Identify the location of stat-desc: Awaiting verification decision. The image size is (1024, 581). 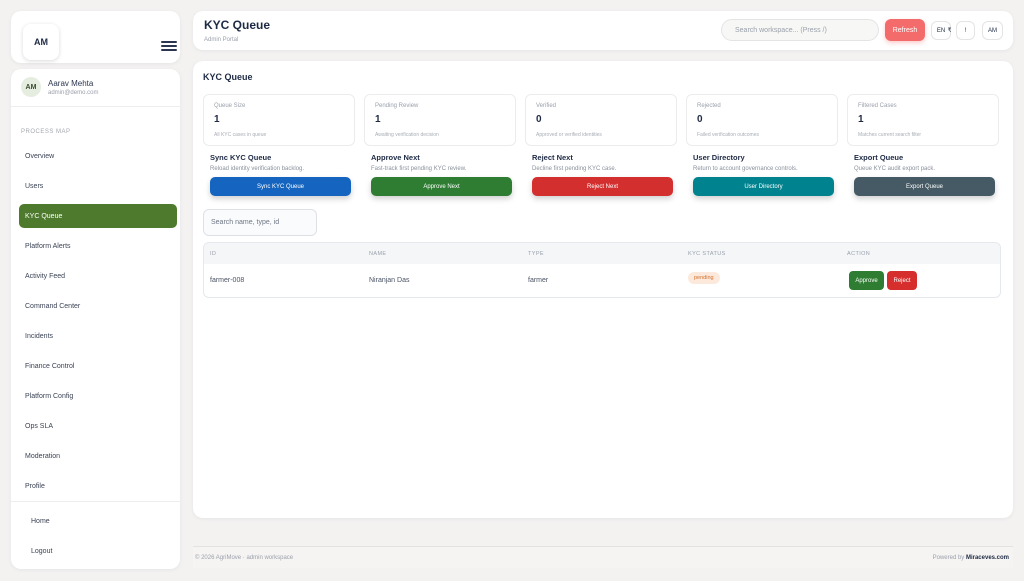
(407, 135).